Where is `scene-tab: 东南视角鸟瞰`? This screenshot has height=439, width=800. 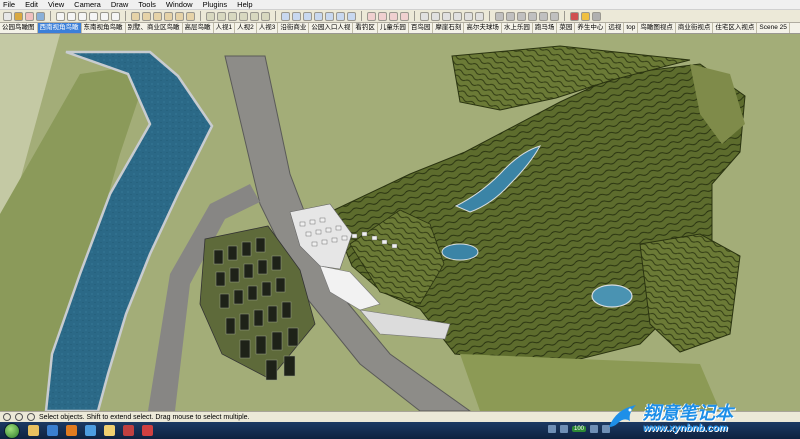 scene-tab: 东南视角鸟瞰 is located at coordinates (103, 28).